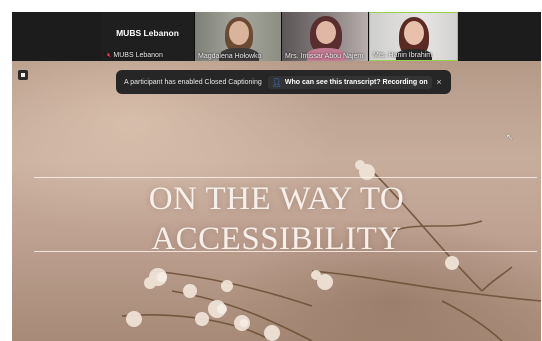 This screenshot has height=341, width=542. What do you see at coordinates (238, 36) in the screenshot?
I see `participant-tile-video: Magdalena Hołowko` at bounding box center [238, 36].